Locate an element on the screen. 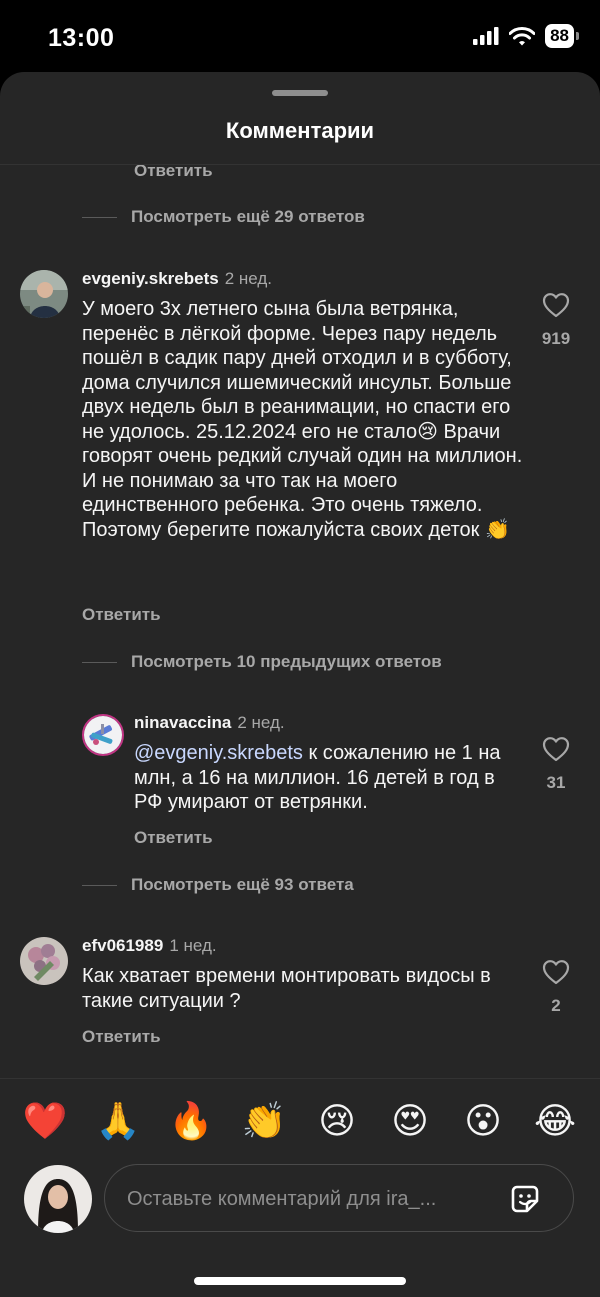 This screenshot has height=1297, width=600. comment-header: evgeniy.skrebets 2 нед. is located at coordinates (177, 279).